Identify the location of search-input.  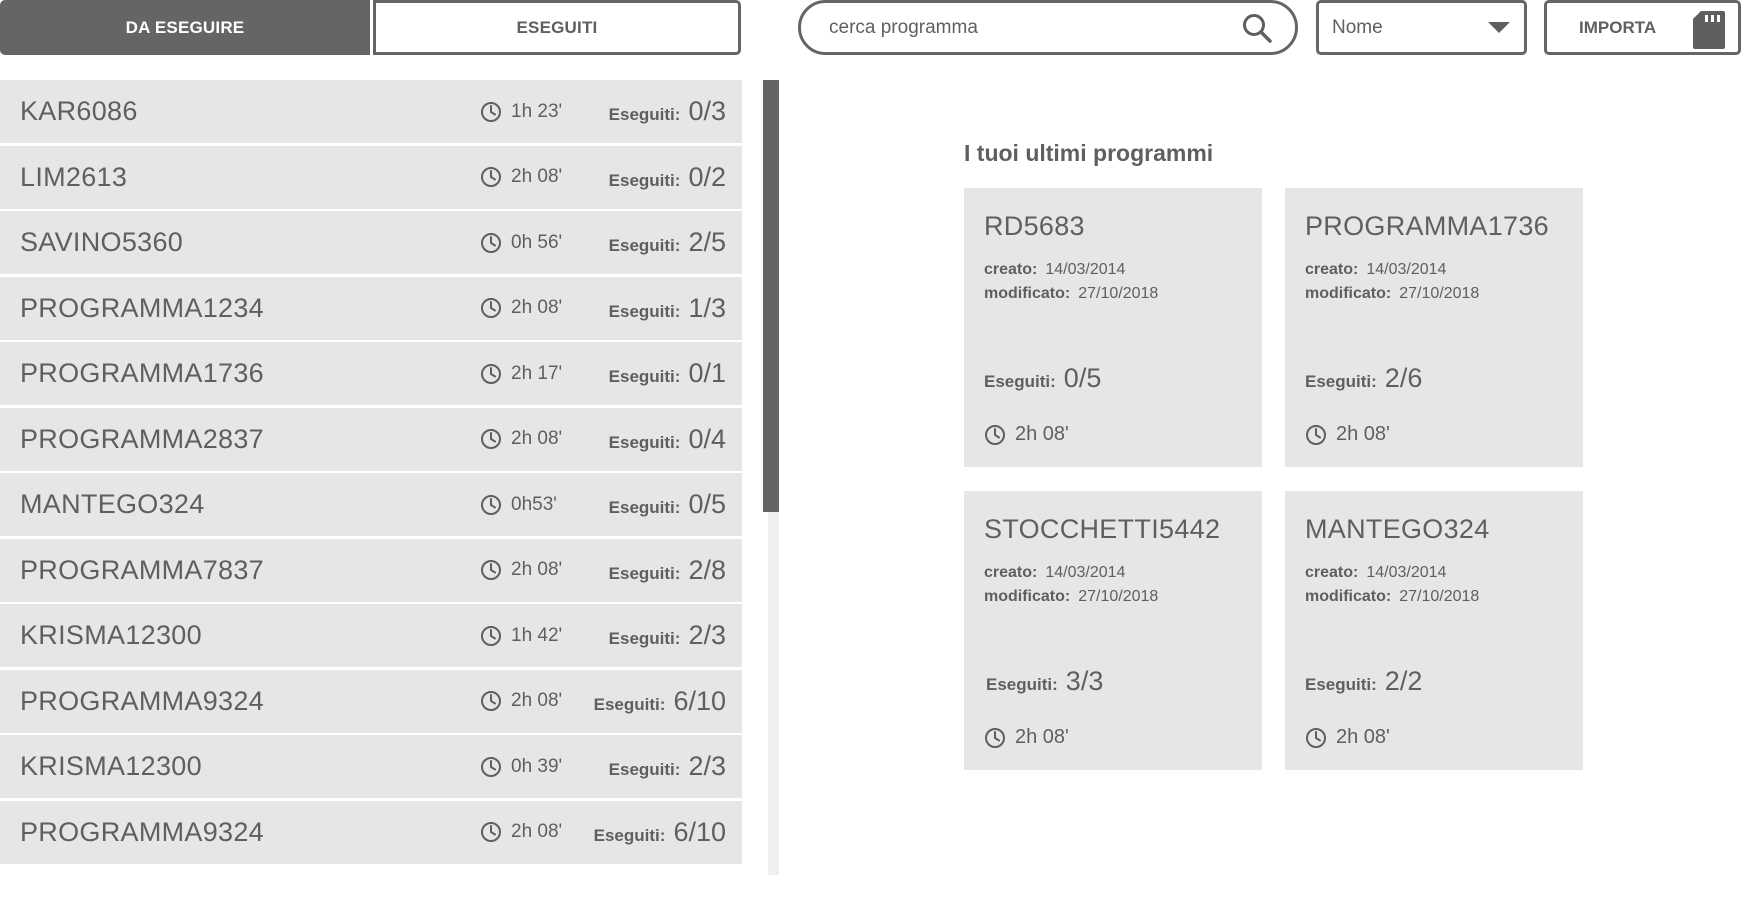
(1034, 27).